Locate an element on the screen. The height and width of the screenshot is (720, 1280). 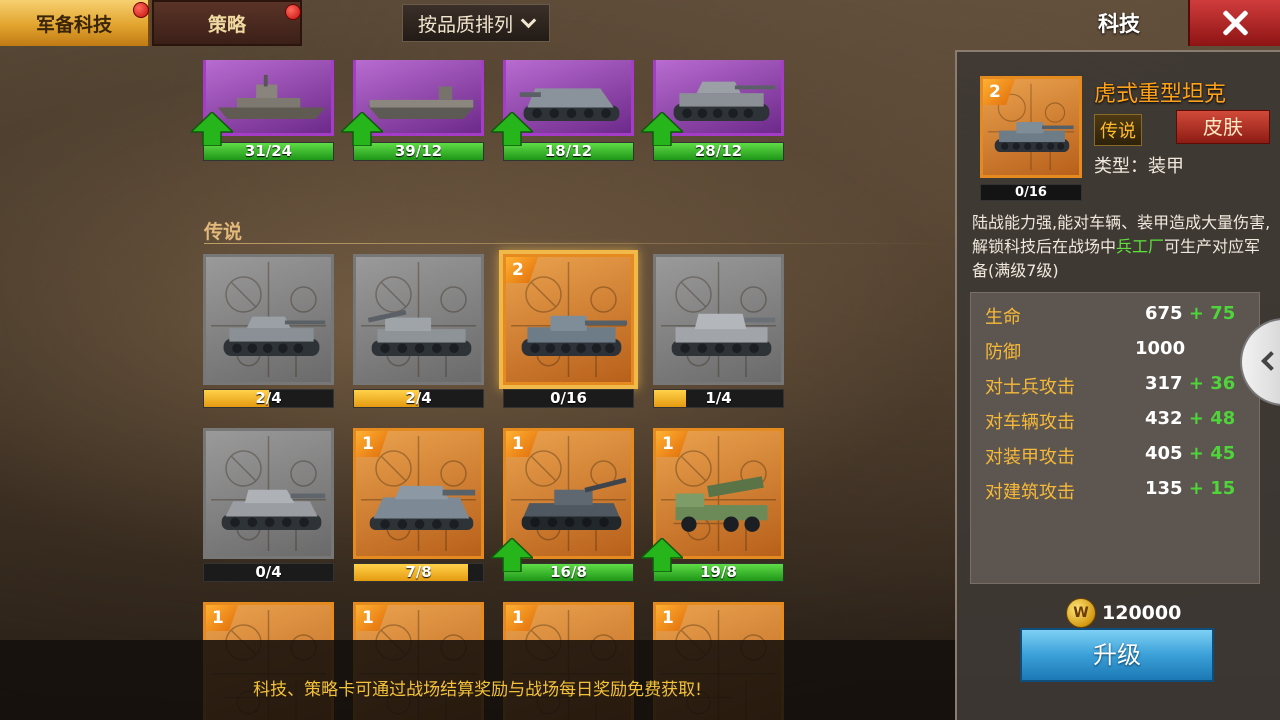
close-icon is located at coordinates (1235, 23).